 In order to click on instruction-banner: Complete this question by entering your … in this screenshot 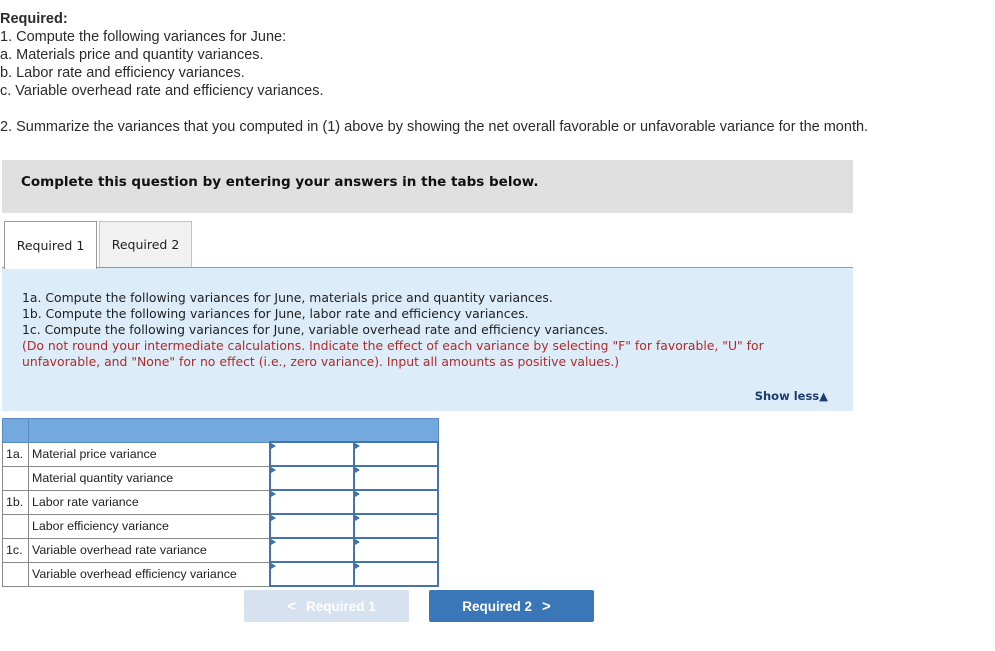, I will do `click(427, 186)`.